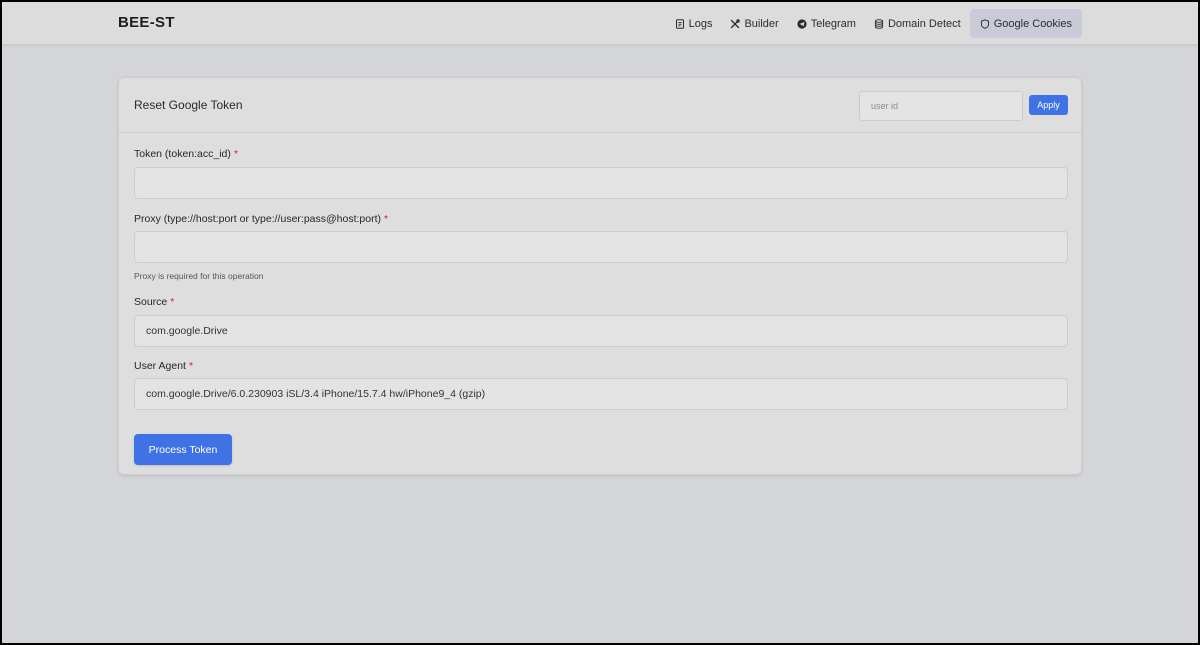  I want to click on nav-item-google-cookies: Google Cookies, so click(1025, 23).